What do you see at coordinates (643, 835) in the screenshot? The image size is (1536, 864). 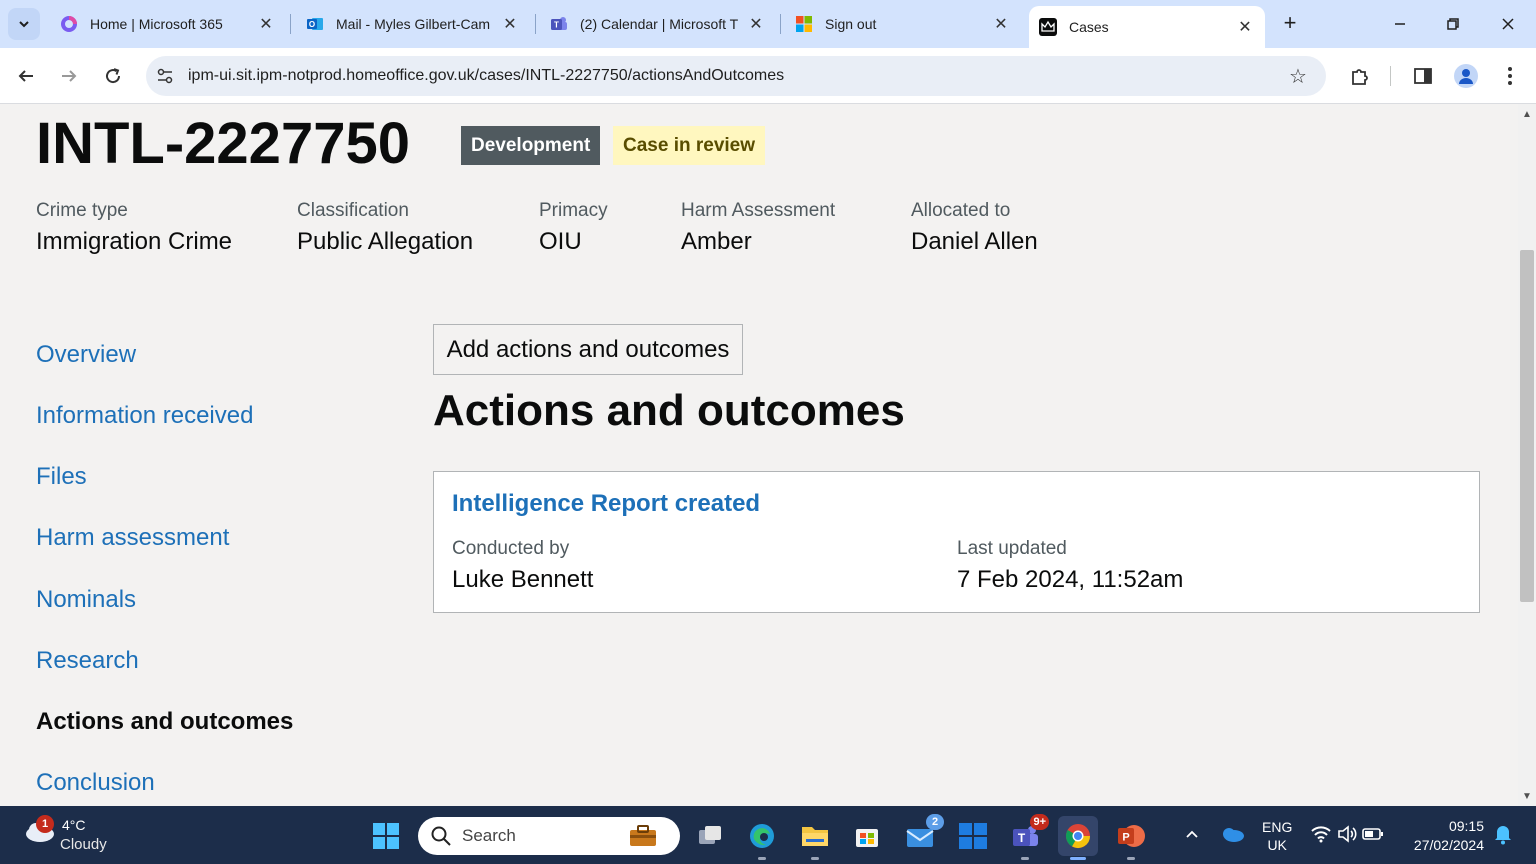 I see `briefcase-icon` at bounding box center [643, 835].